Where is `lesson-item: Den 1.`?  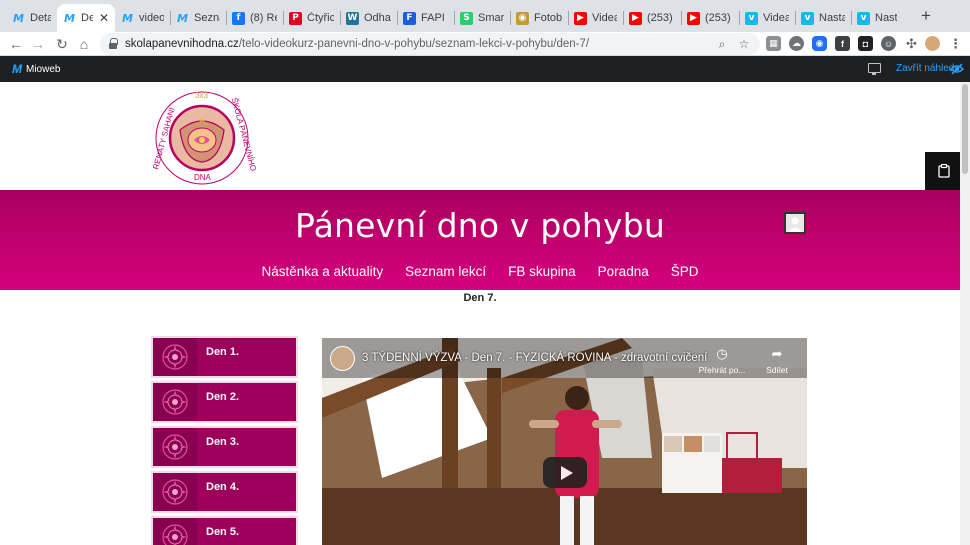 lesson-item: Den 1. is located at coordinates (224, 357).